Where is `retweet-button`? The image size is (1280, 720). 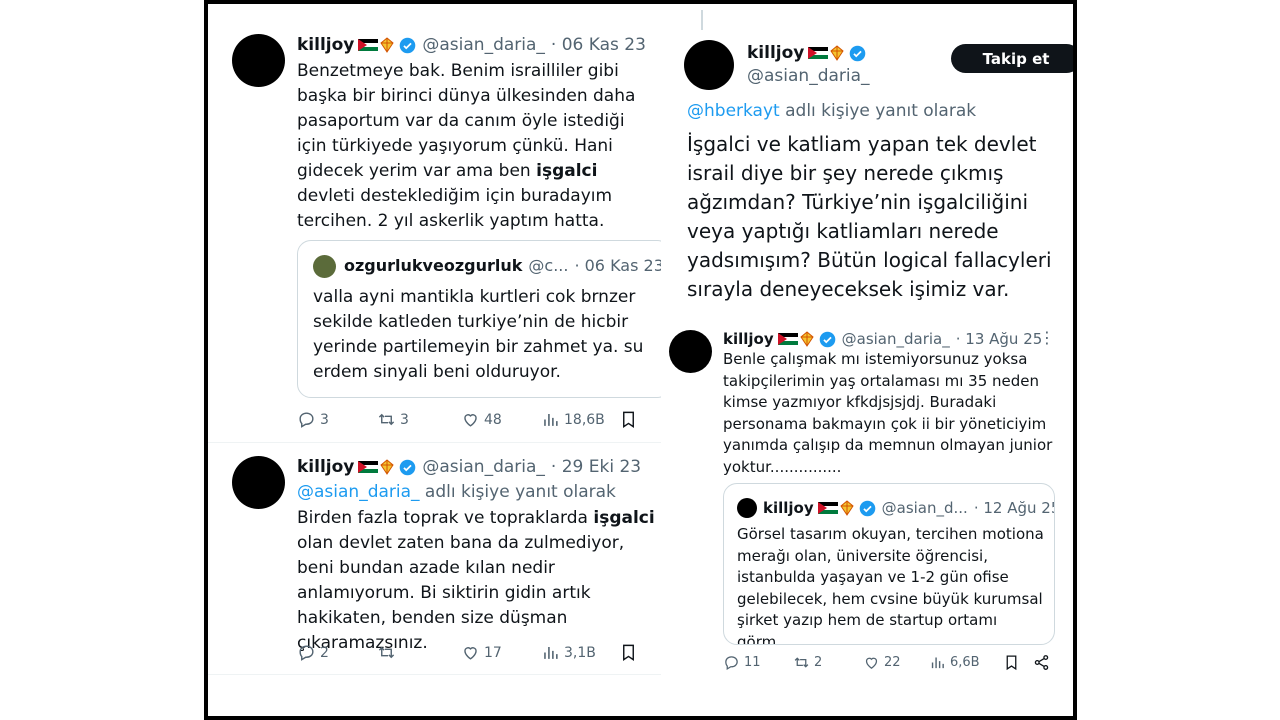 retweet-button is located at coordinates (388, 652).